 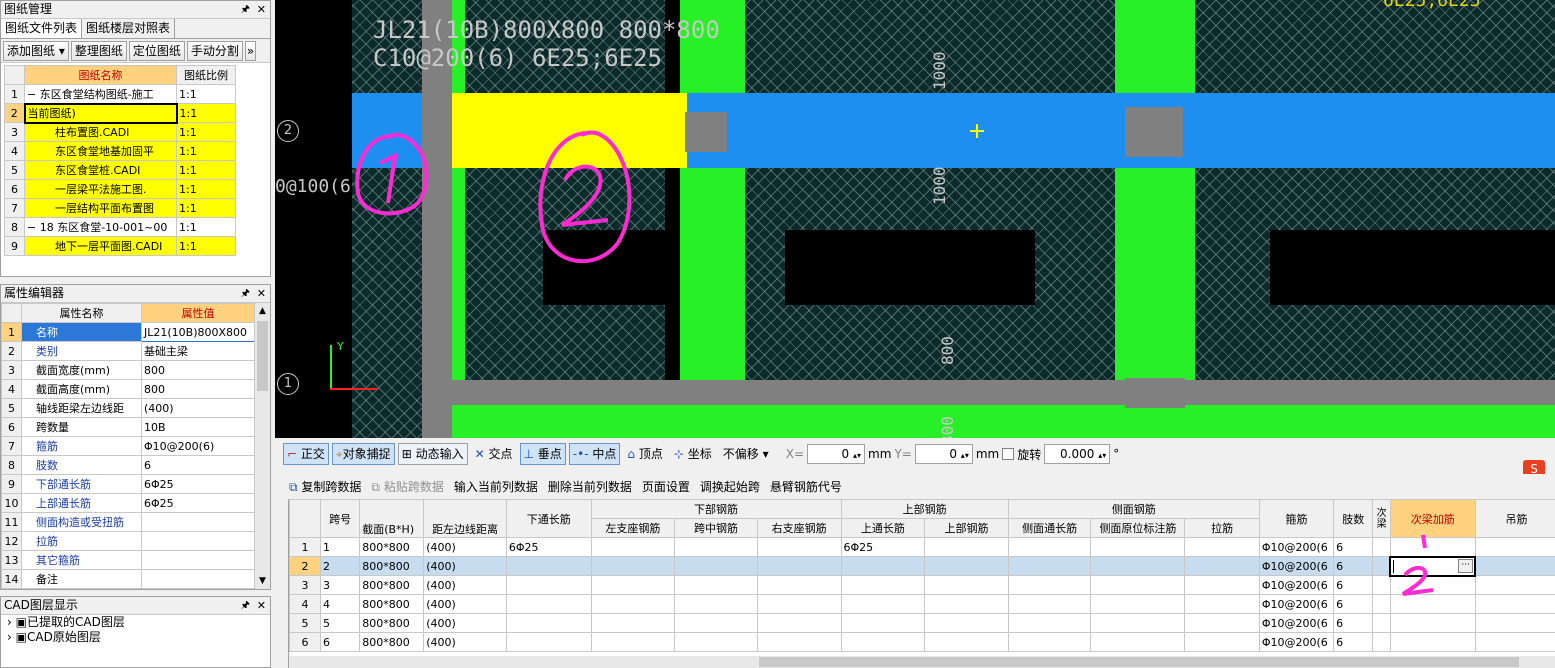 I want to click on table-row: 6 6 800*800 (400) Φ10@200(6 6, so click(x=922, y=642).